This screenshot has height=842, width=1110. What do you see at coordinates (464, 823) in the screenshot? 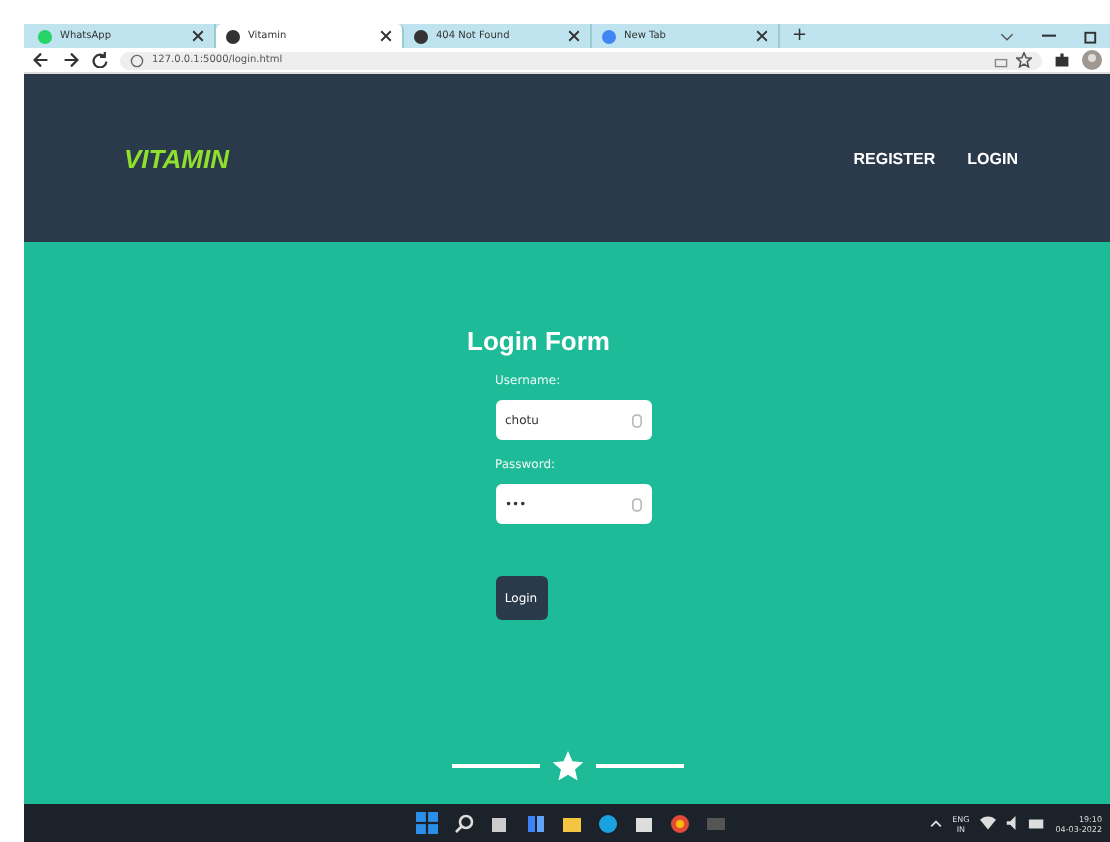
I see `search-icon` at bounding box center [464, 823].